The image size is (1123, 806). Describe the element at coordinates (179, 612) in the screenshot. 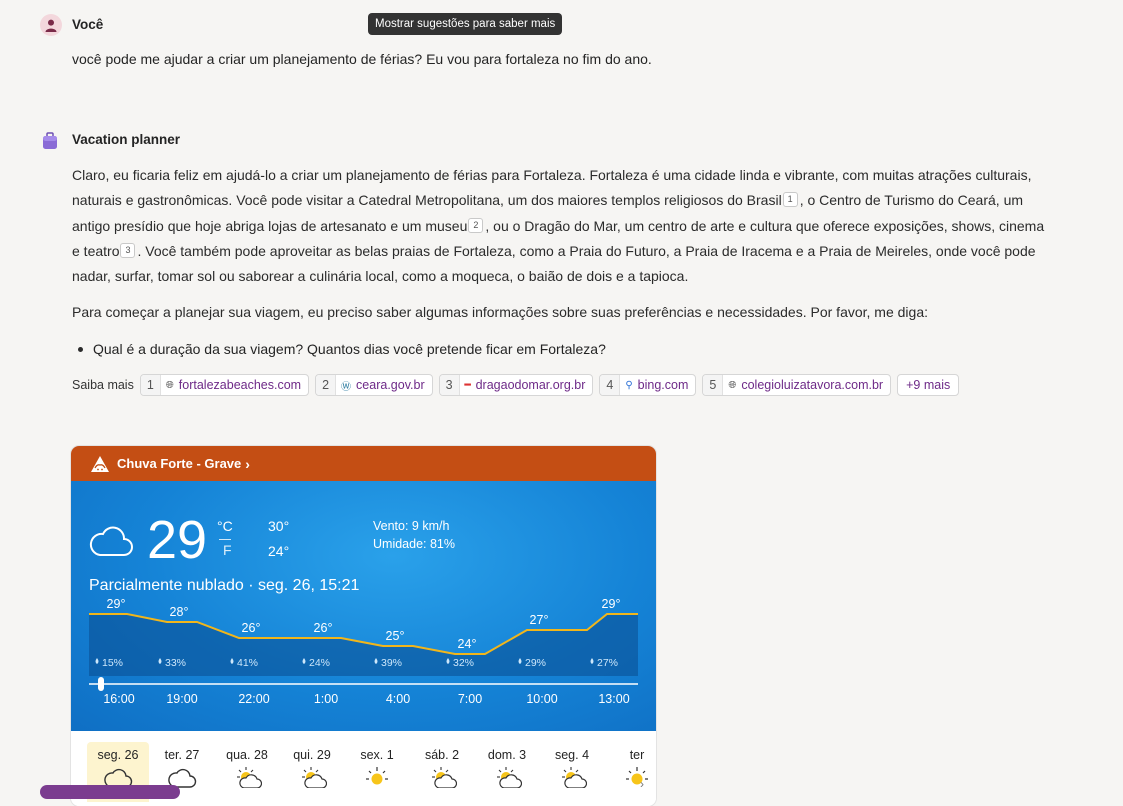

I see `hourly-temp-label: 28°` at that location.